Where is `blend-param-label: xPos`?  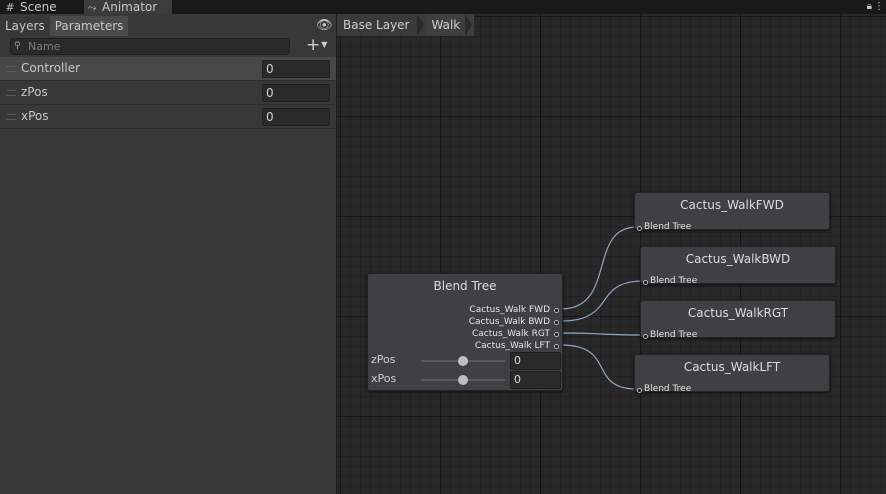 blend-param-label: xPos is located at coordinates (384, 378).